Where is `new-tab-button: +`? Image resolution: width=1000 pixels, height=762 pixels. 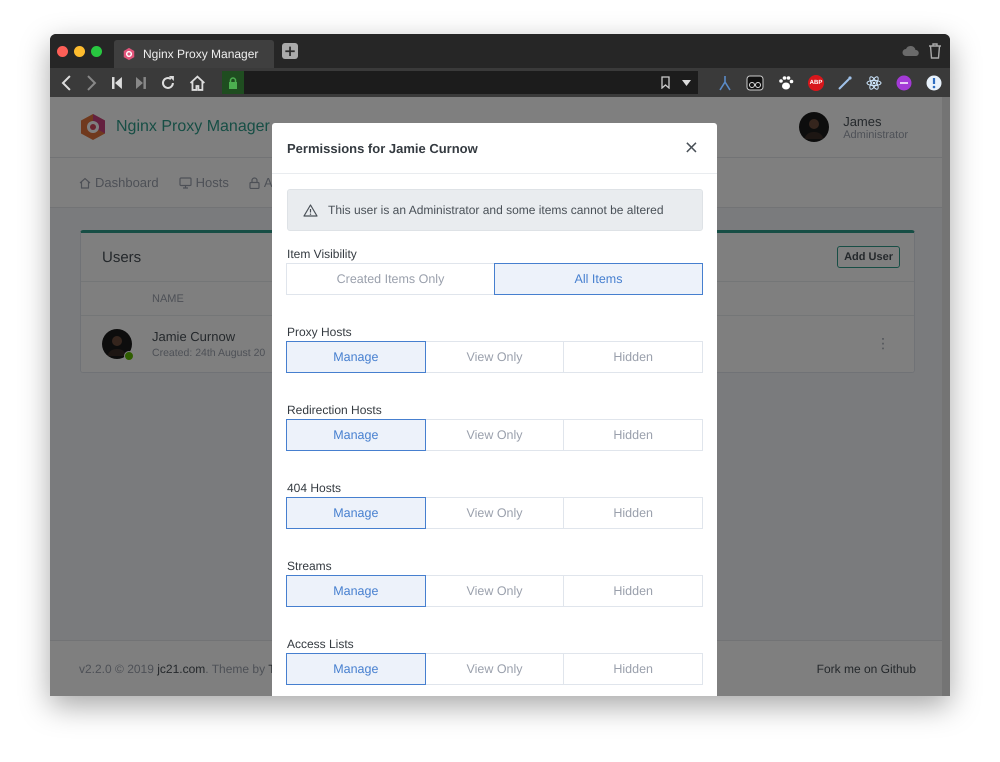 new-tab-button: + is located at coordinates (290, 51).